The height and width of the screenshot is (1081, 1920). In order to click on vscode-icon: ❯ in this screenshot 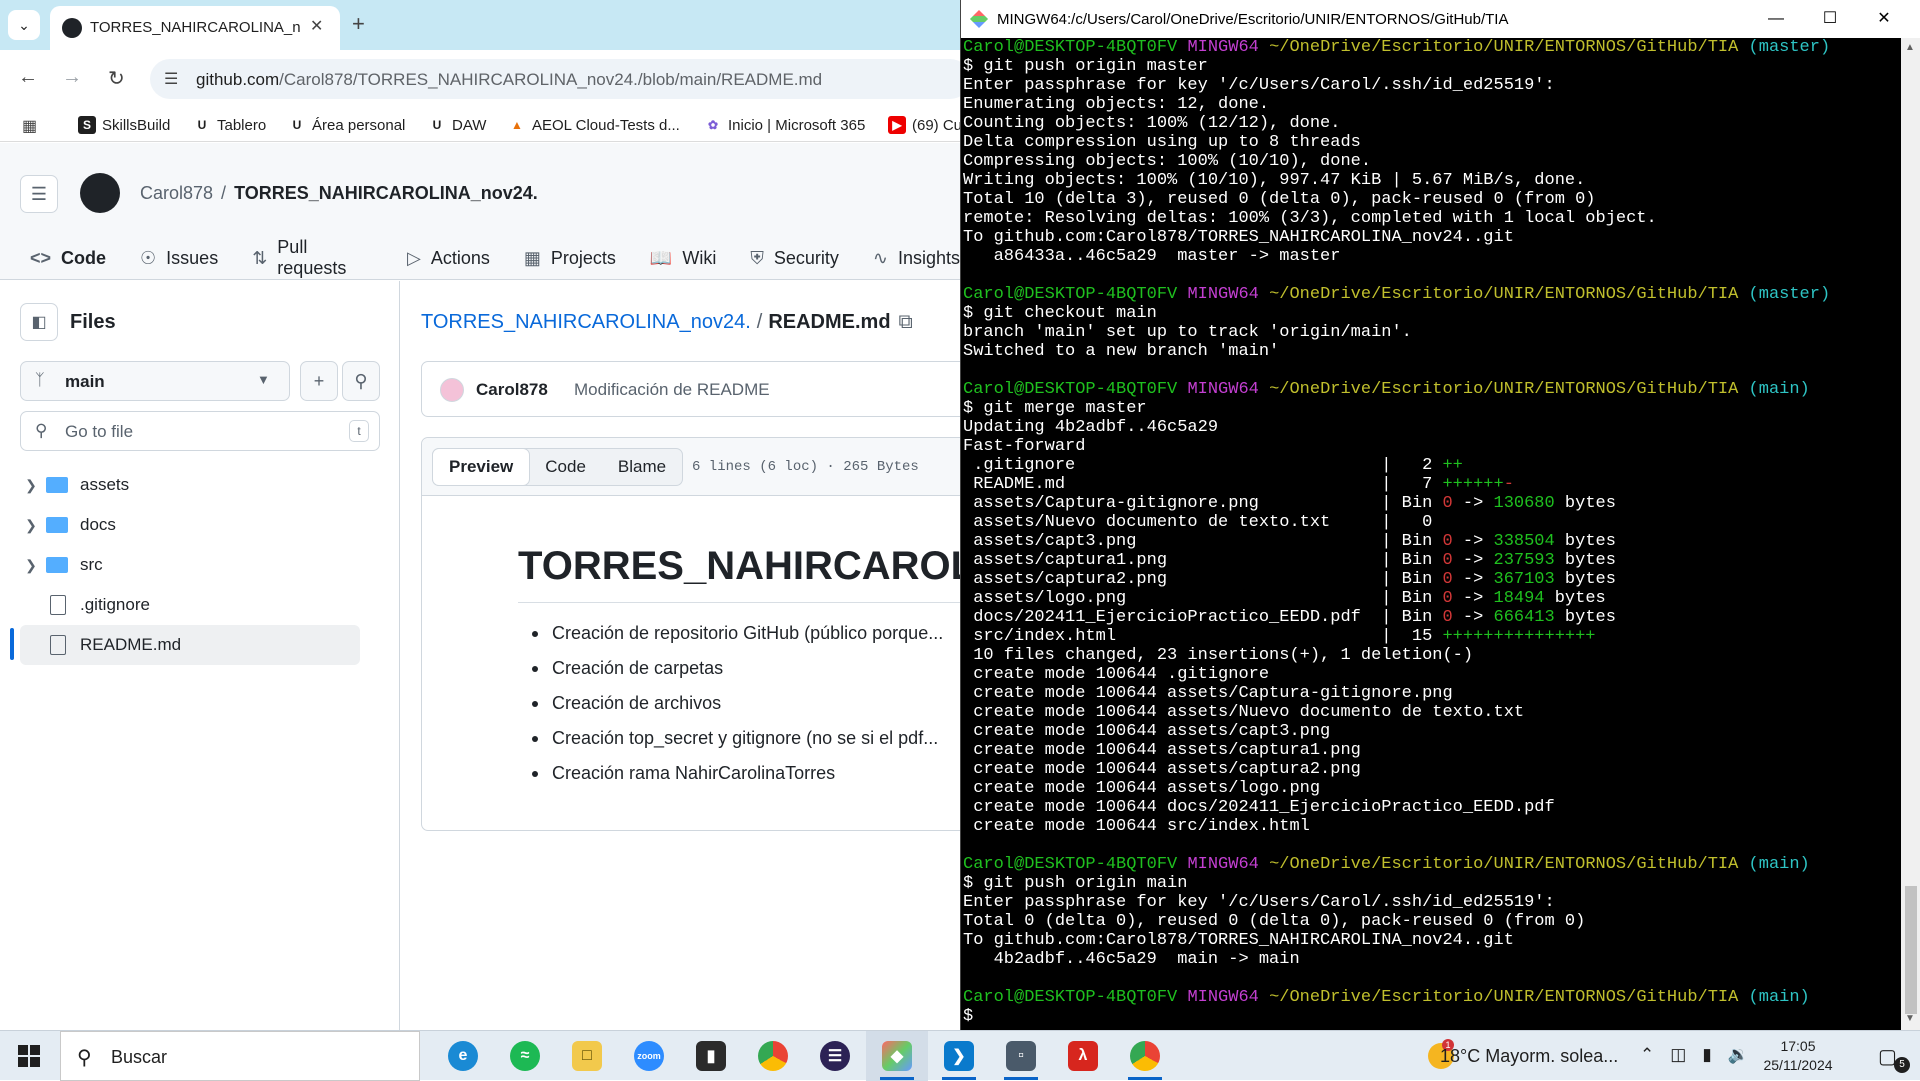, I will do `click(959, 1056)`.